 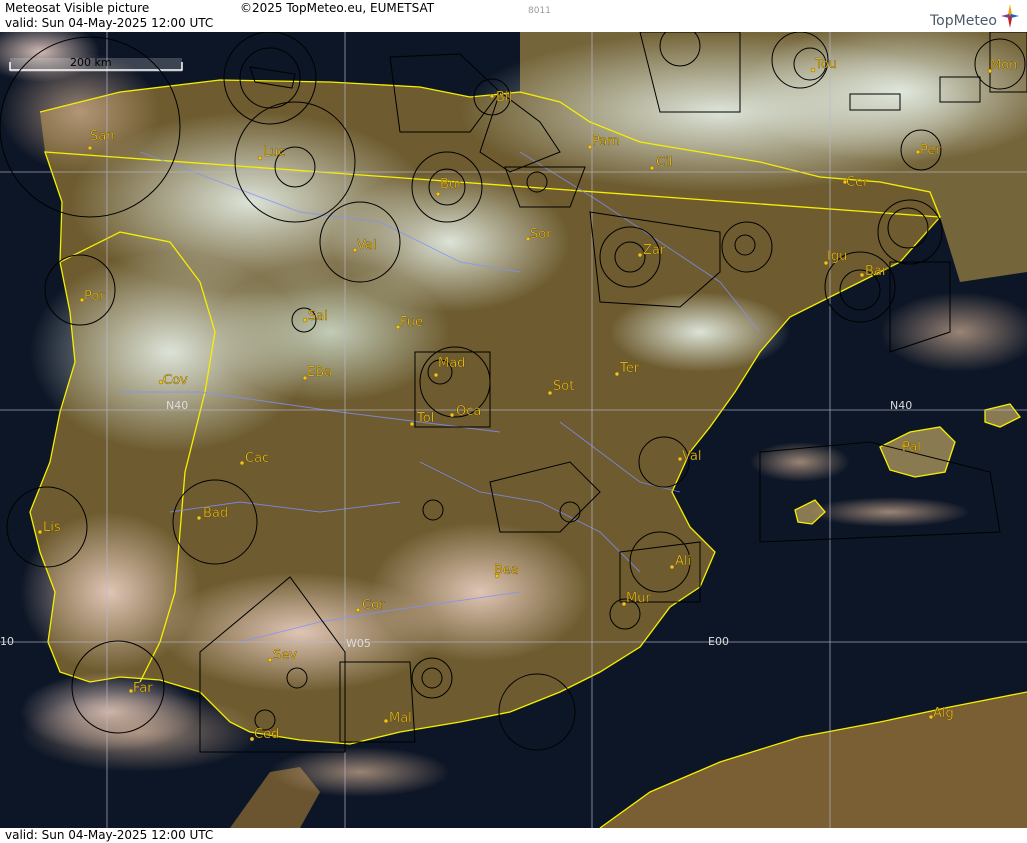 I want to click on city-san: San, so click(x=102, y=136).